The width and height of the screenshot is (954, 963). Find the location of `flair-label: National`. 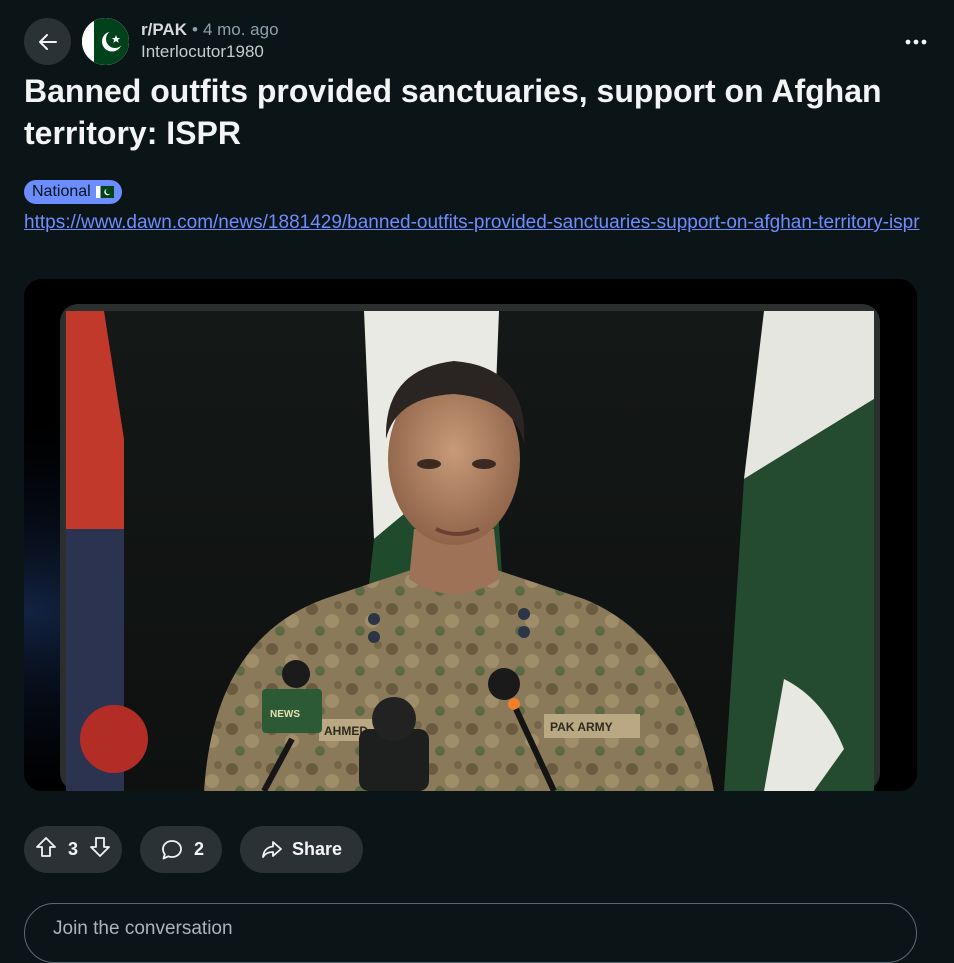

flair-label: National is located at coordinates (61, 191).